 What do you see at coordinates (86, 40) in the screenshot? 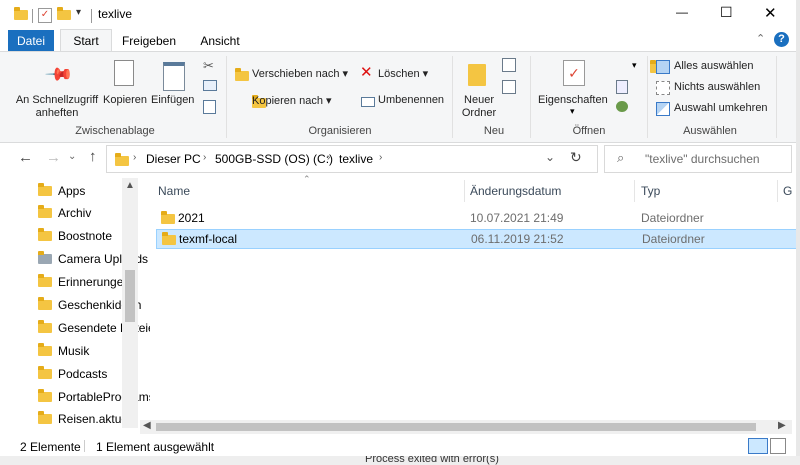
I see `tab-start: Start` at bounding box center [86, 40].